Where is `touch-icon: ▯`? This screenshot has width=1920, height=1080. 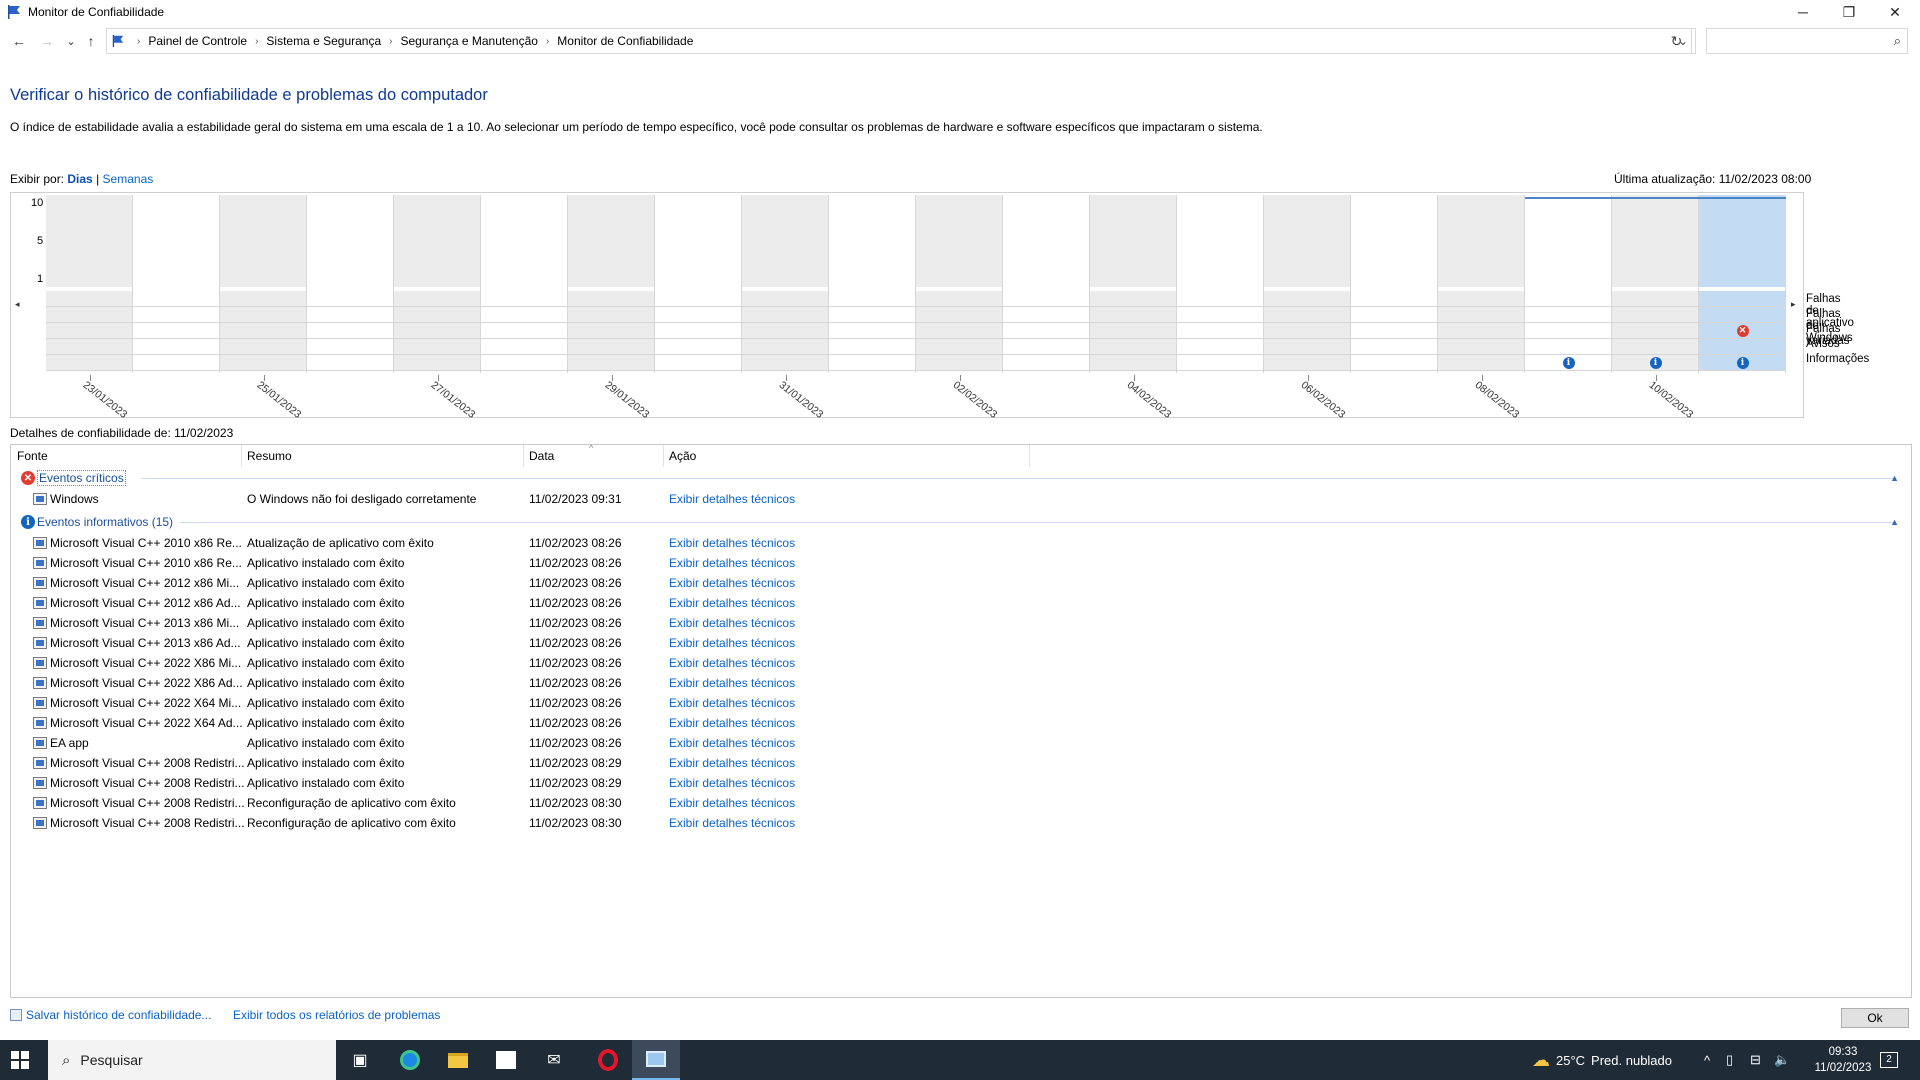
touch-icon: ▯ is located at coordinates (1729, 1060).